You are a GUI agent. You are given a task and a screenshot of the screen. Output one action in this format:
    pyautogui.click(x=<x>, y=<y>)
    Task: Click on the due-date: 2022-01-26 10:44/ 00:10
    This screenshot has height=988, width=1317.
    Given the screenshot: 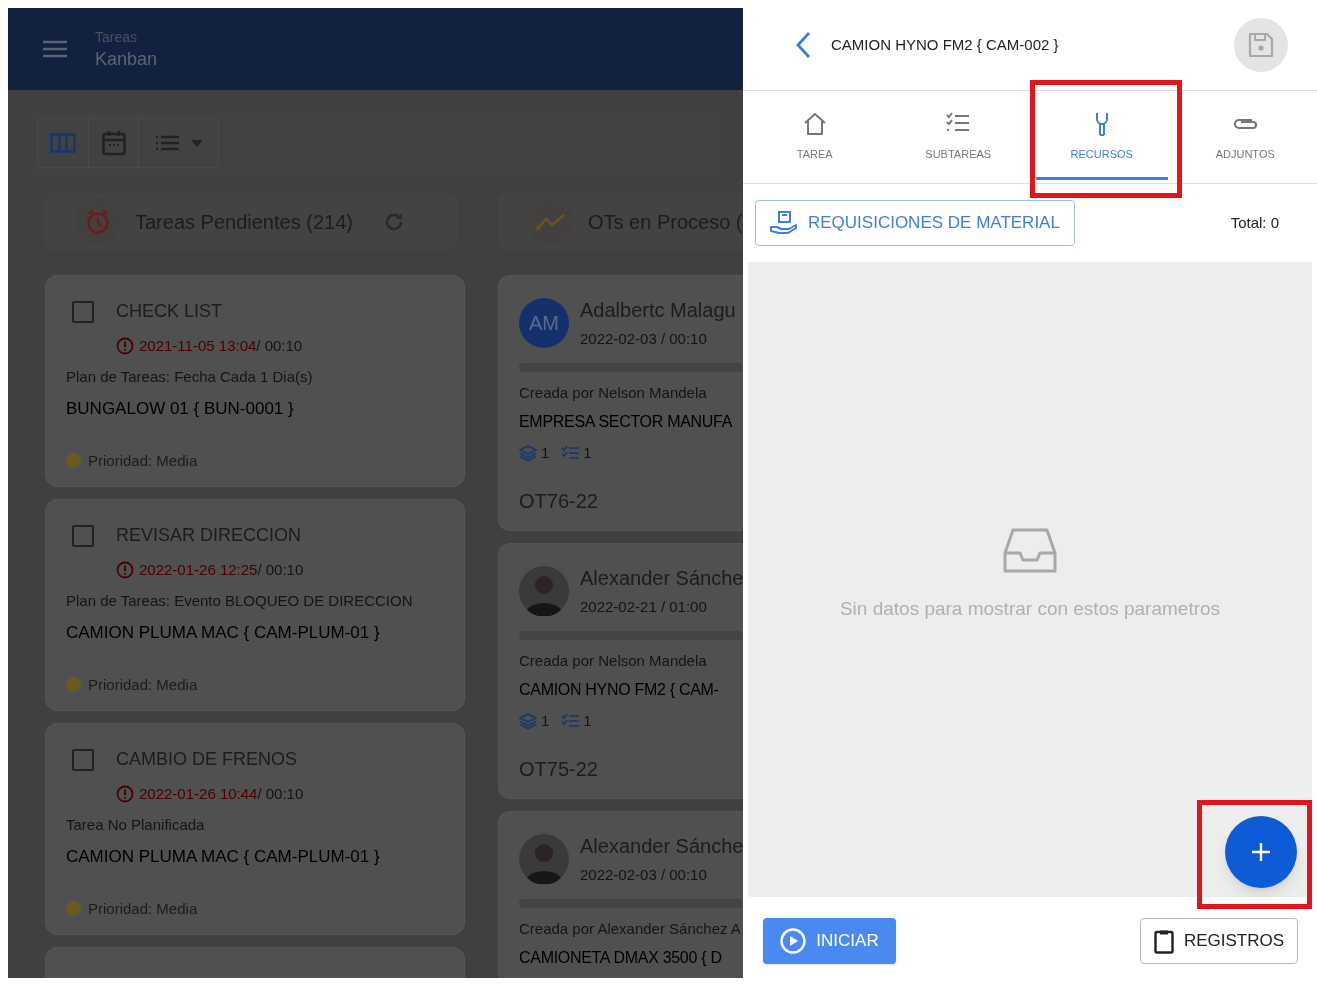 What is the action you would take?
    pyautogui.click(x=221, y=794)
    